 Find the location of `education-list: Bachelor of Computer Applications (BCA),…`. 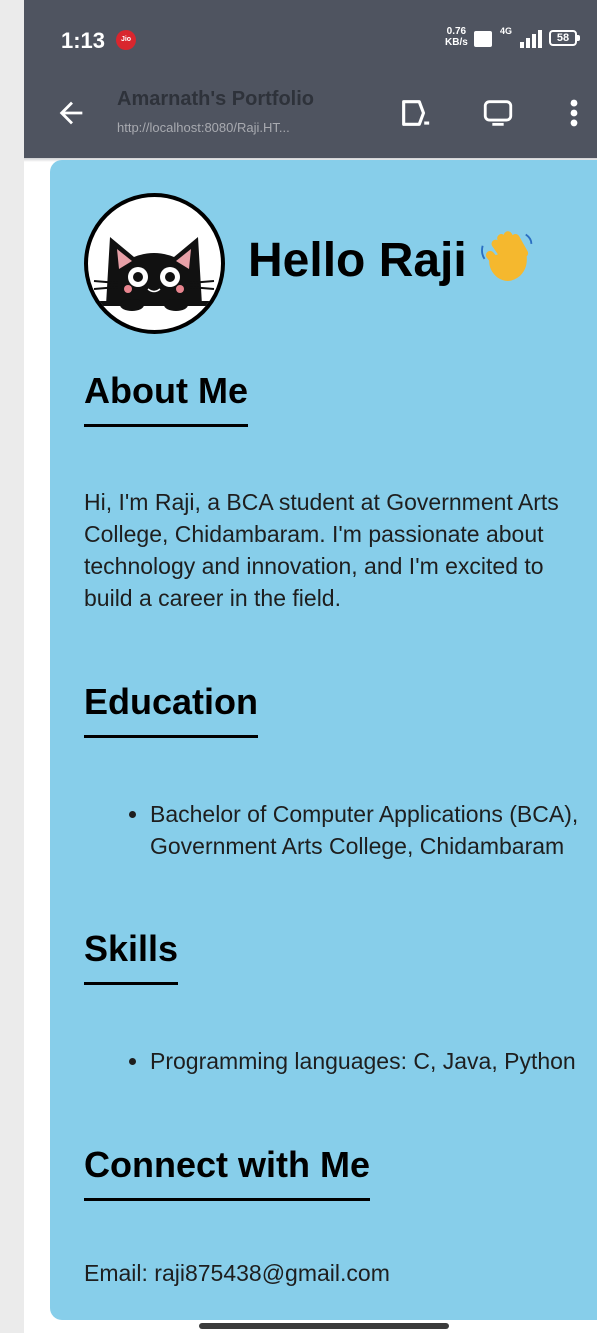

education-list: Bachelor of Computer Applications (BCA),… is located at coordinates (334, 830).